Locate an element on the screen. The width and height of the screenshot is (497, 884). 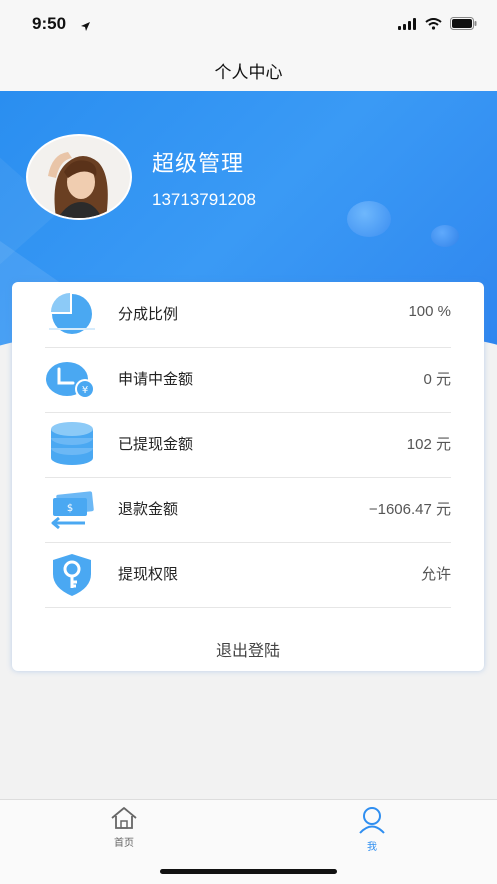
location-arrow-icon is located at coordinates (85, 26).